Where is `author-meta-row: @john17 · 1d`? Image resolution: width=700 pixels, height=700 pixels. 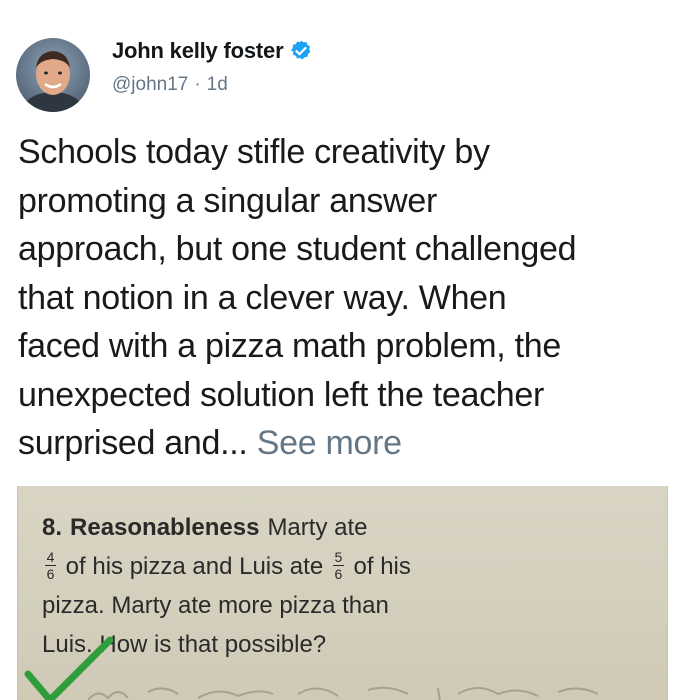 author-meta-row: @john17 · 1d is located at coordinates (170, 85).